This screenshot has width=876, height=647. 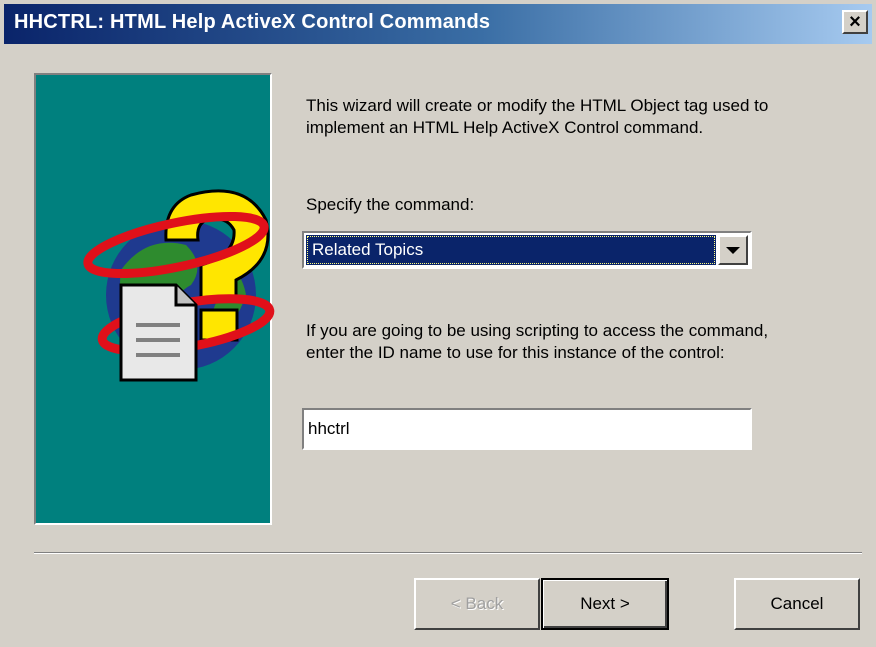 I want to click on next-button: Next >, so click(x=605, y=604).